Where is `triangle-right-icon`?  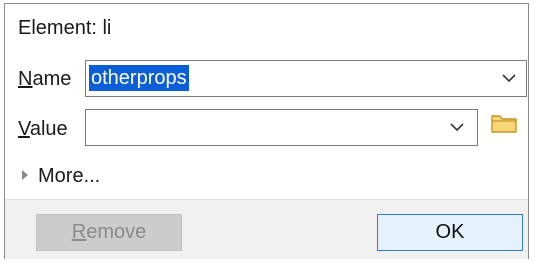
triangle-right-icon is located at coordinates (29, 176).